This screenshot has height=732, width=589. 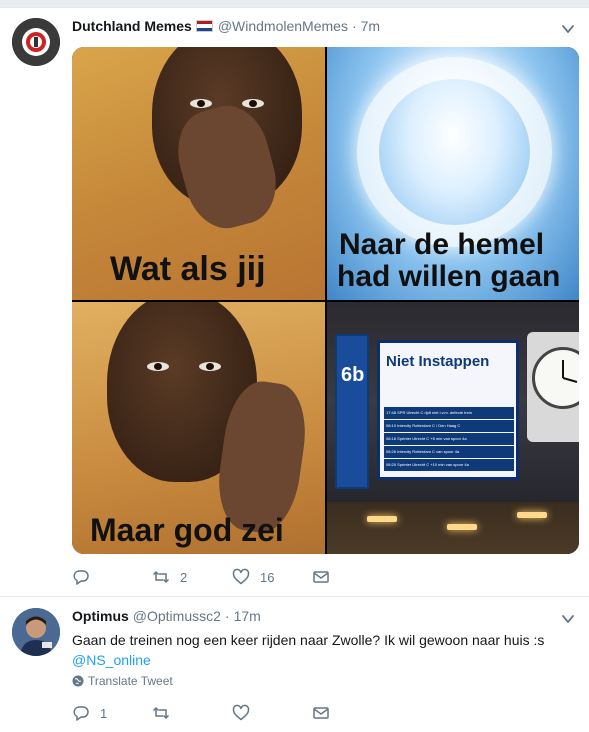 I want to click on heaven-clouds, so click(x=454, y=152).